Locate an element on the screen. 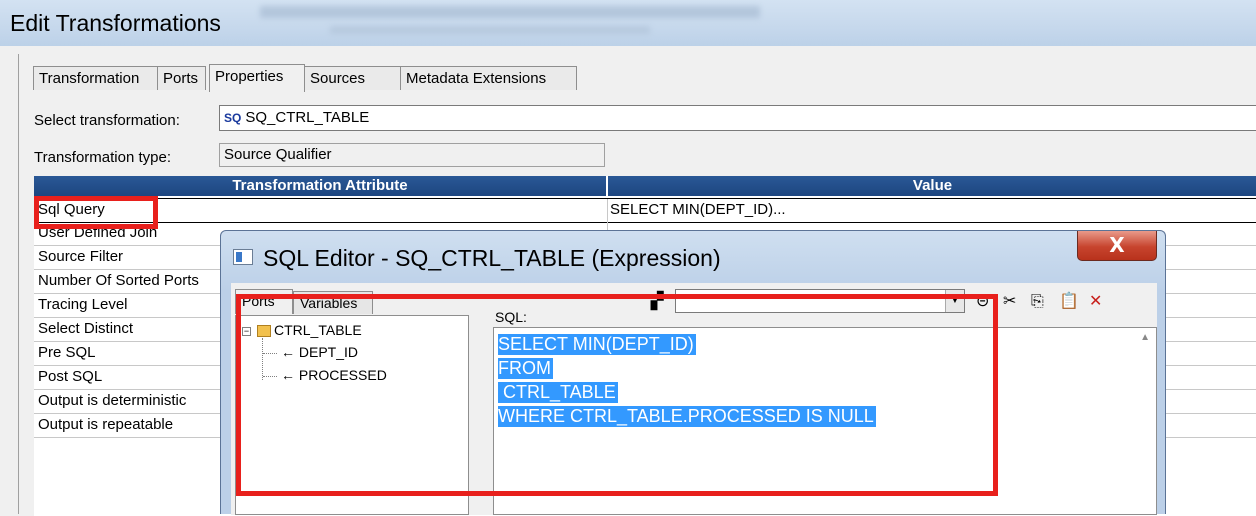 The width and height of the screenshot is (1256, 516). select-transformation-value: SQ_CTRL_TABLE is located at coordinates (307, 117).